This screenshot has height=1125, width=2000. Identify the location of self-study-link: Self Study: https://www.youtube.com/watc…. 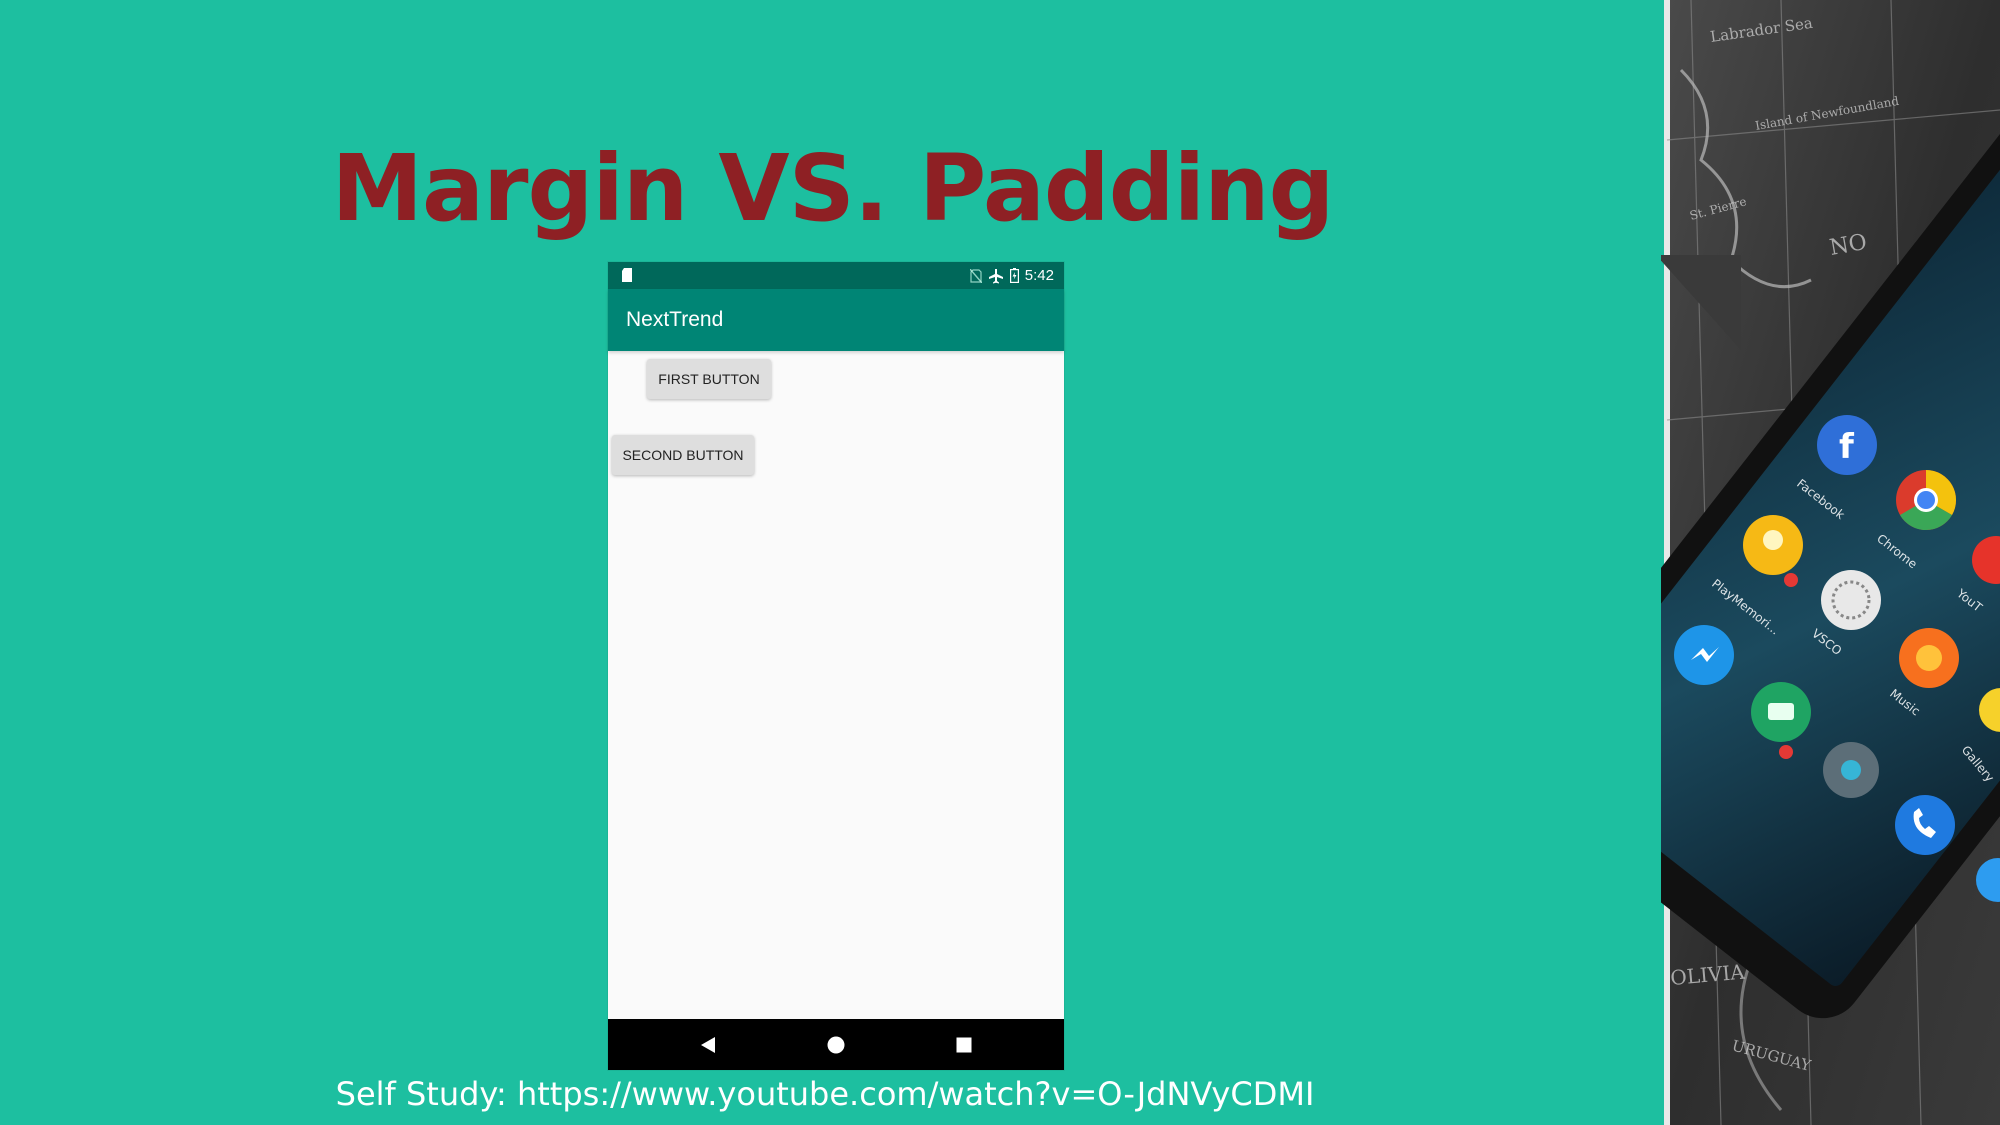
(825, 1094).